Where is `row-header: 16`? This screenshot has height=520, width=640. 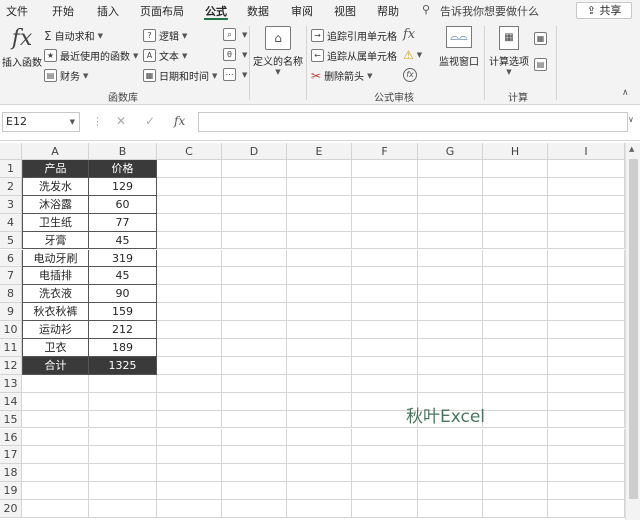 row-header: 16 is located at coordinates (11, 437).